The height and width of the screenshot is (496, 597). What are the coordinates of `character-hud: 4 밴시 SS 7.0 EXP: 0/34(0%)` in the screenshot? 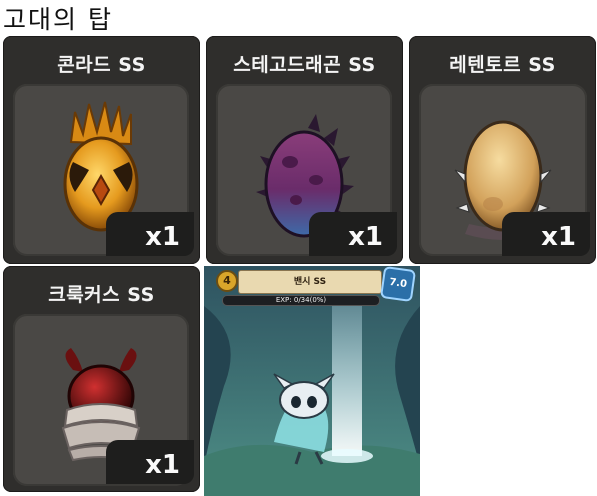 It's located at (312, 286).